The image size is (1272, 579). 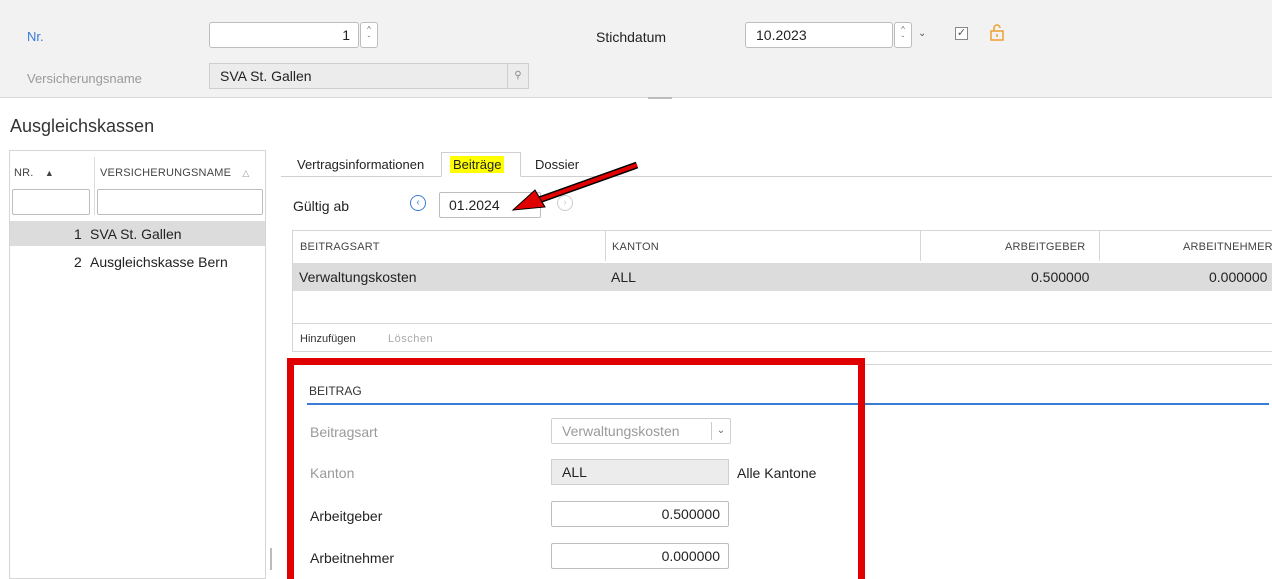 What do you see at coordinates (344, 432) in the screenshot?
I see `beitragsart-label: Beitragsart` at bounding box center [344, 432].